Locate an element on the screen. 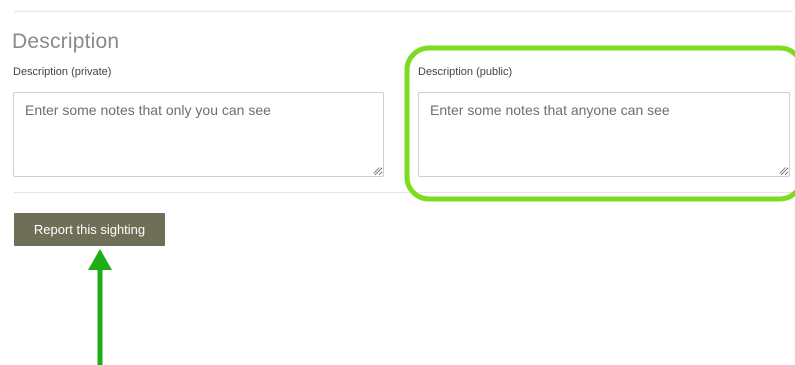 This screenshot has height=365, width=795. section-title: Description is located at coordinates (66, 41).